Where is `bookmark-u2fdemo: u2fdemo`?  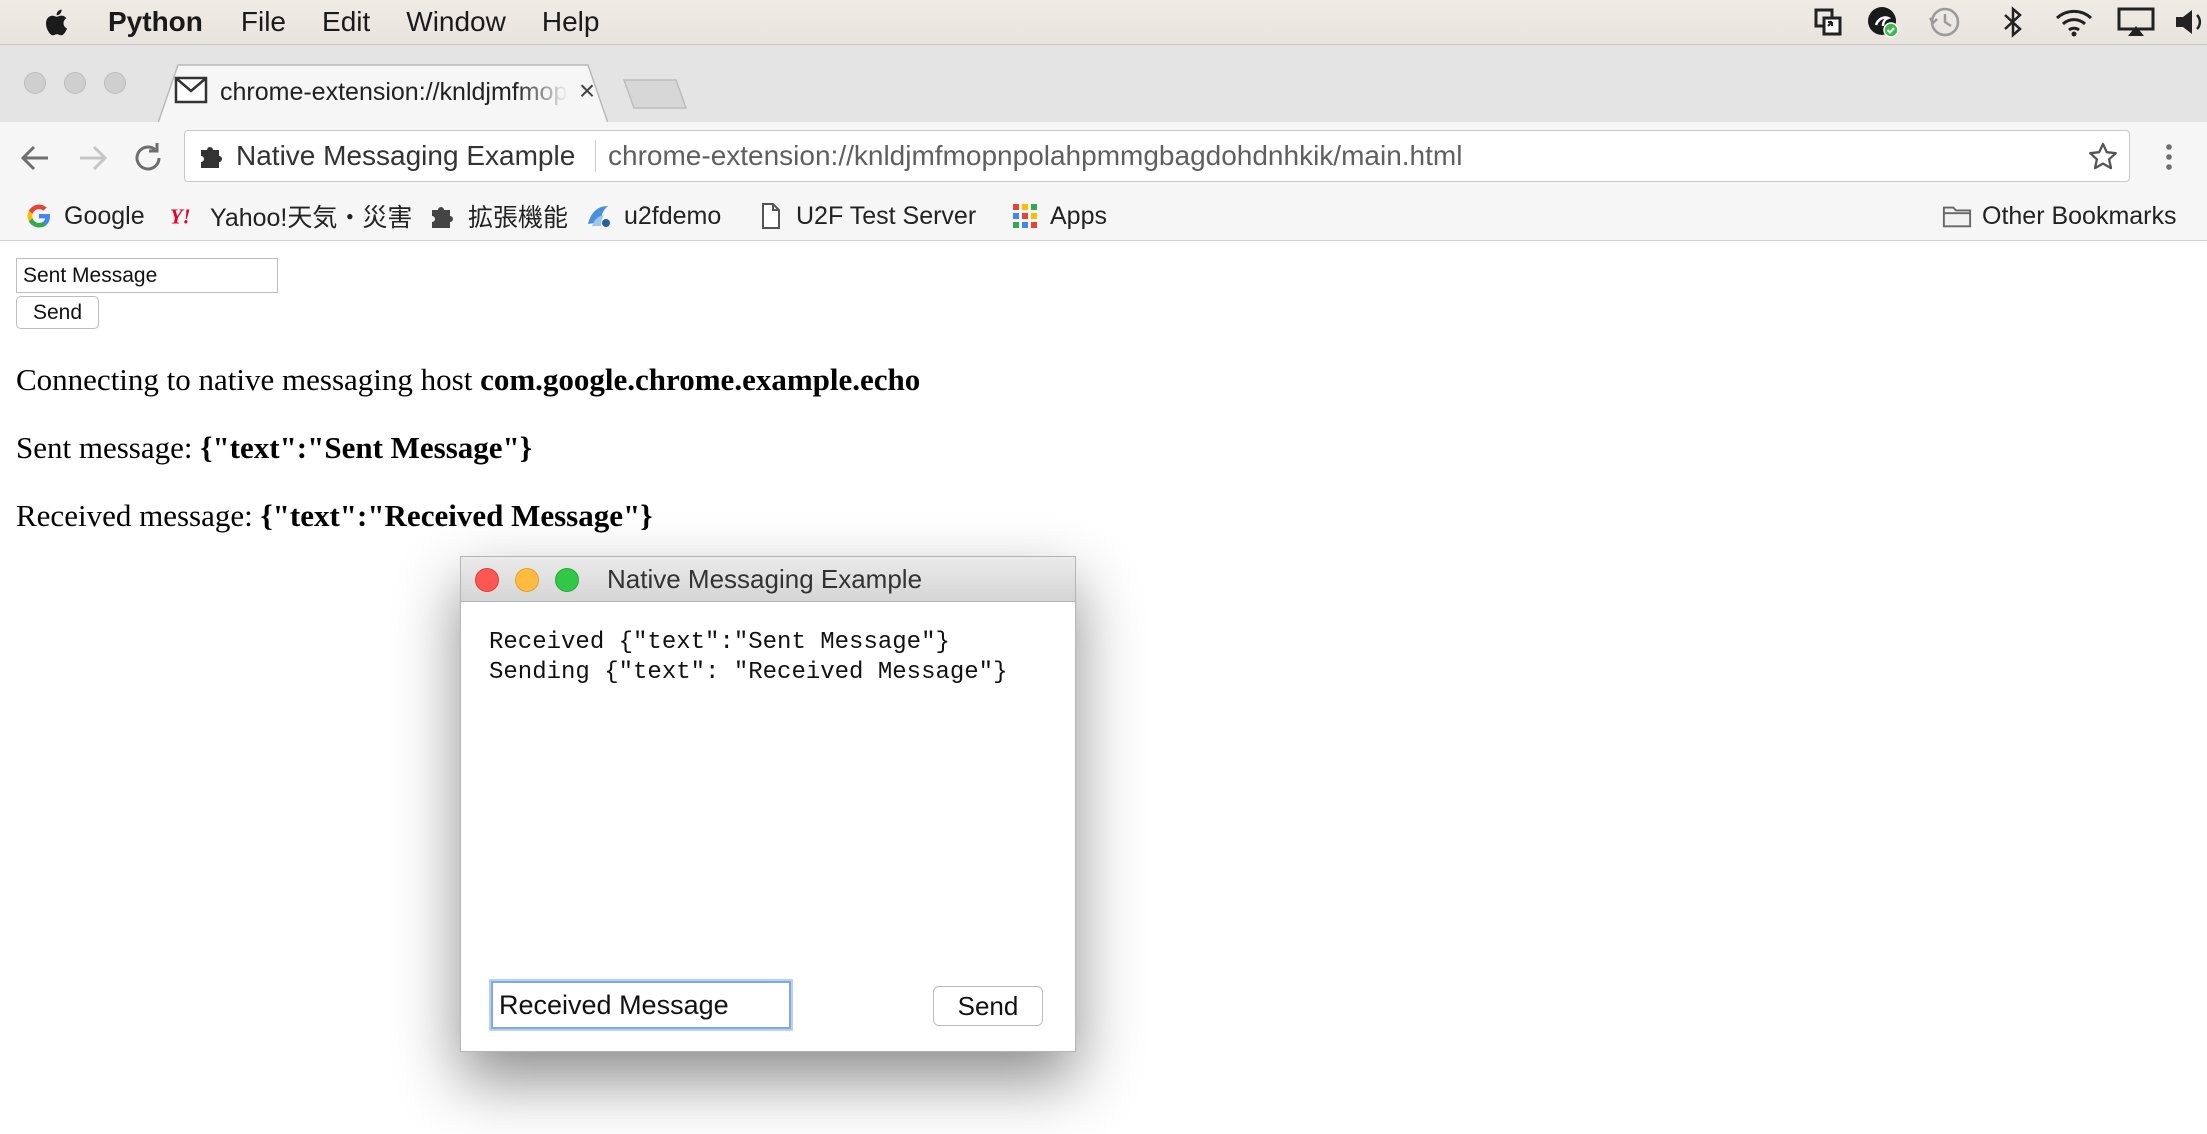 bookmark-u2fdemo: u2fdemo is located at coordinates (652, 216).